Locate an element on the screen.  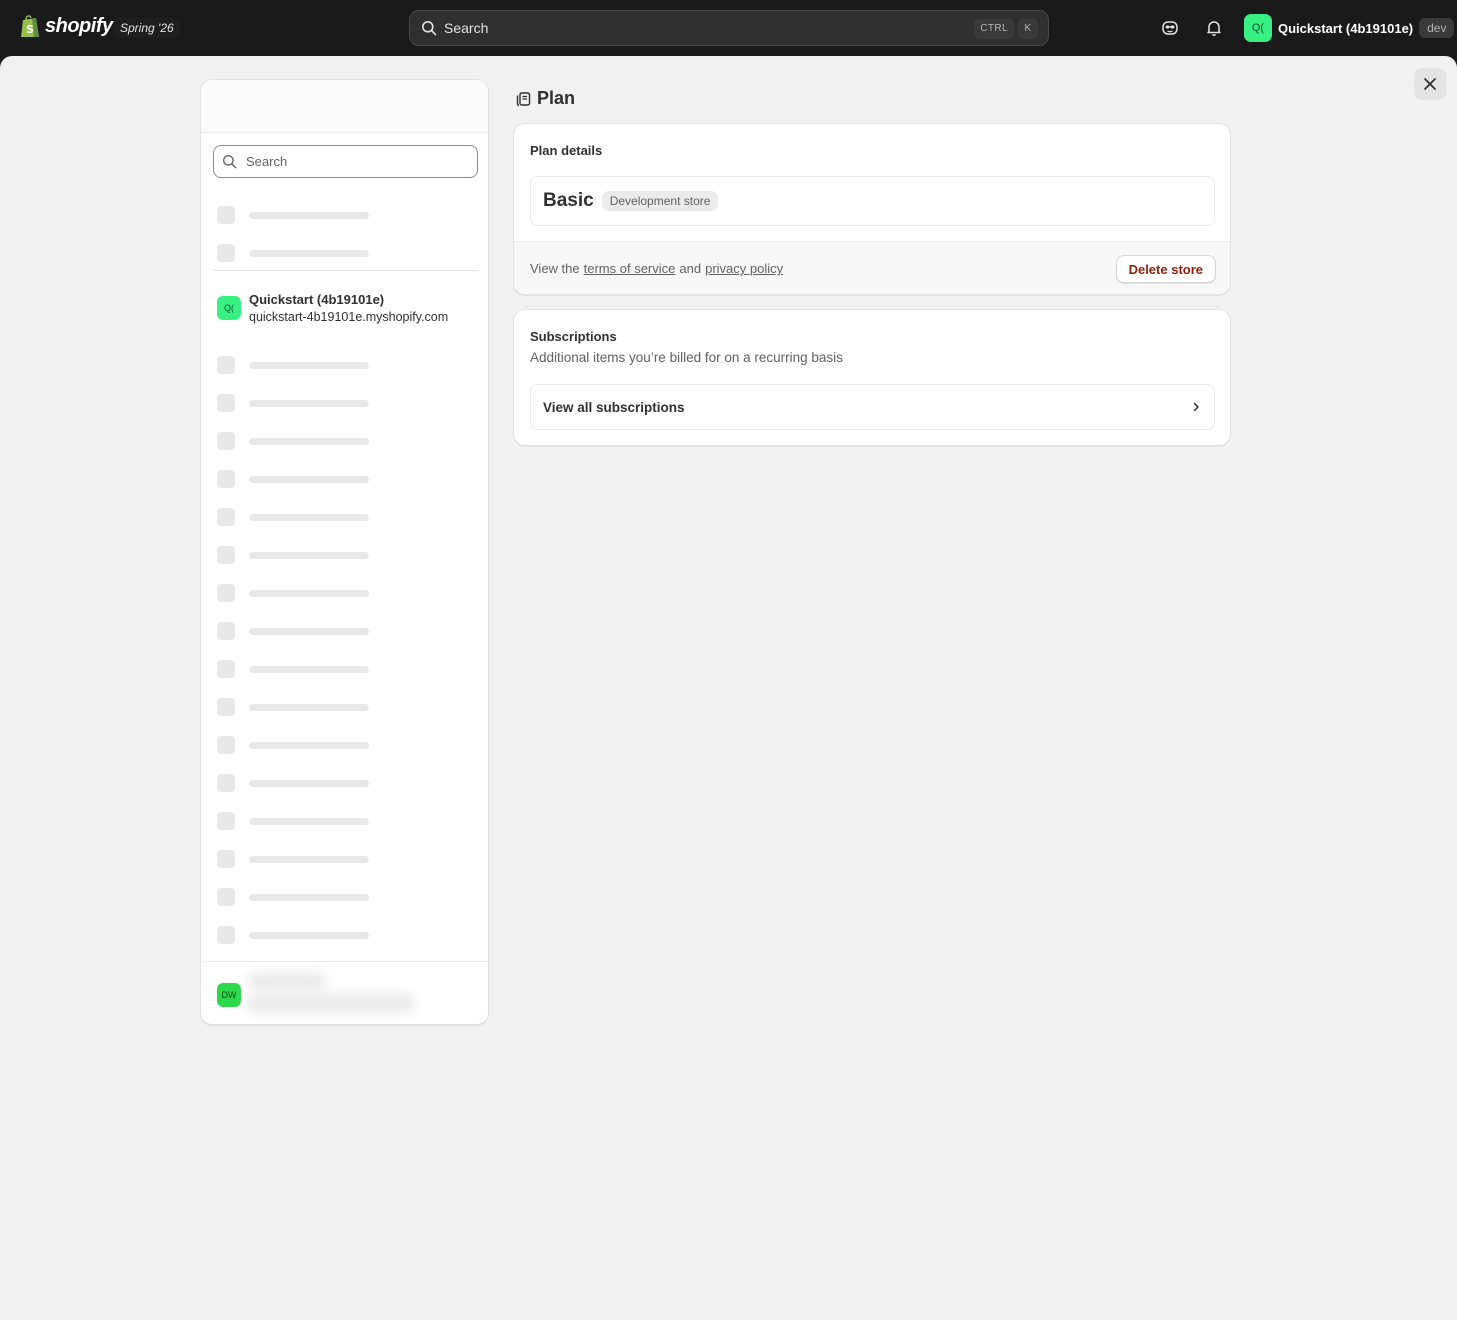
notifications-button is located at coordinates (1214, 28).